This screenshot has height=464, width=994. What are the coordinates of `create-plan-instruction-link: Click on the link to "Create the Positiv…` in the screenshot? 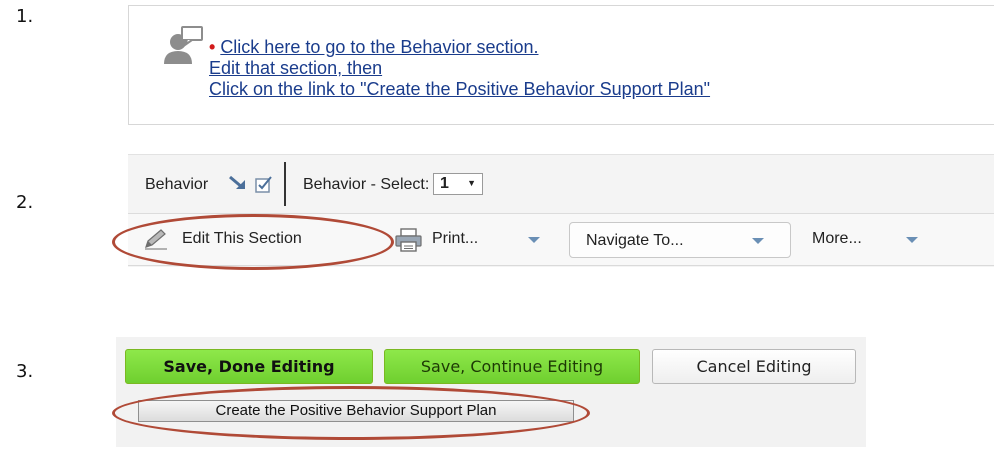 It's located at (459, 89).